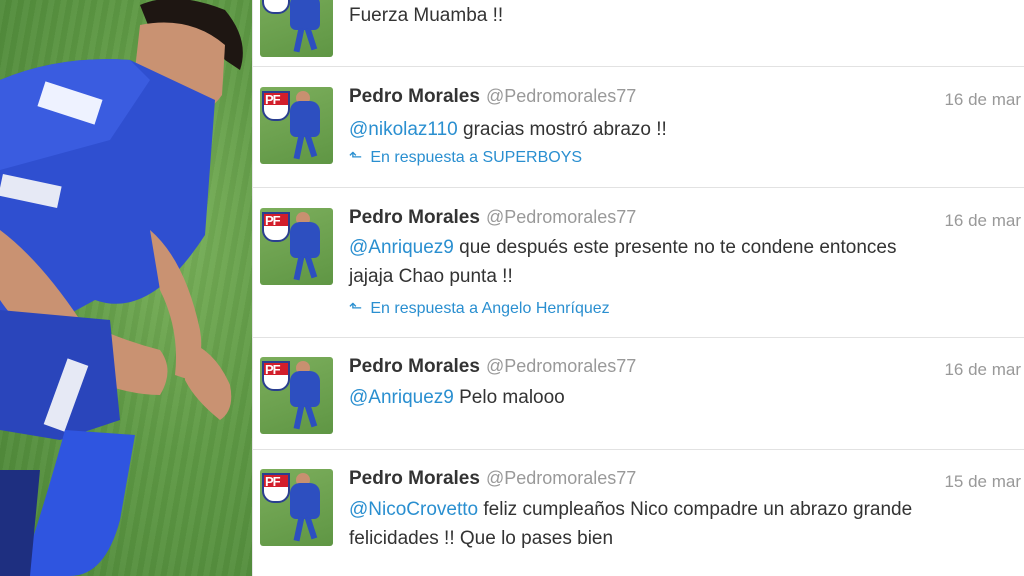  I want to click on mention-link: @nikolaz110, so click(403, 129).